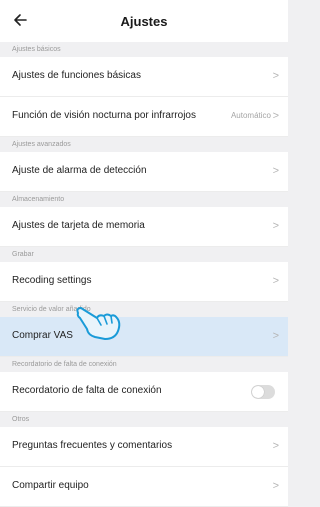 The image size is (320, 507). I want to click on top-bar: Ajustes, so click(144, 21).